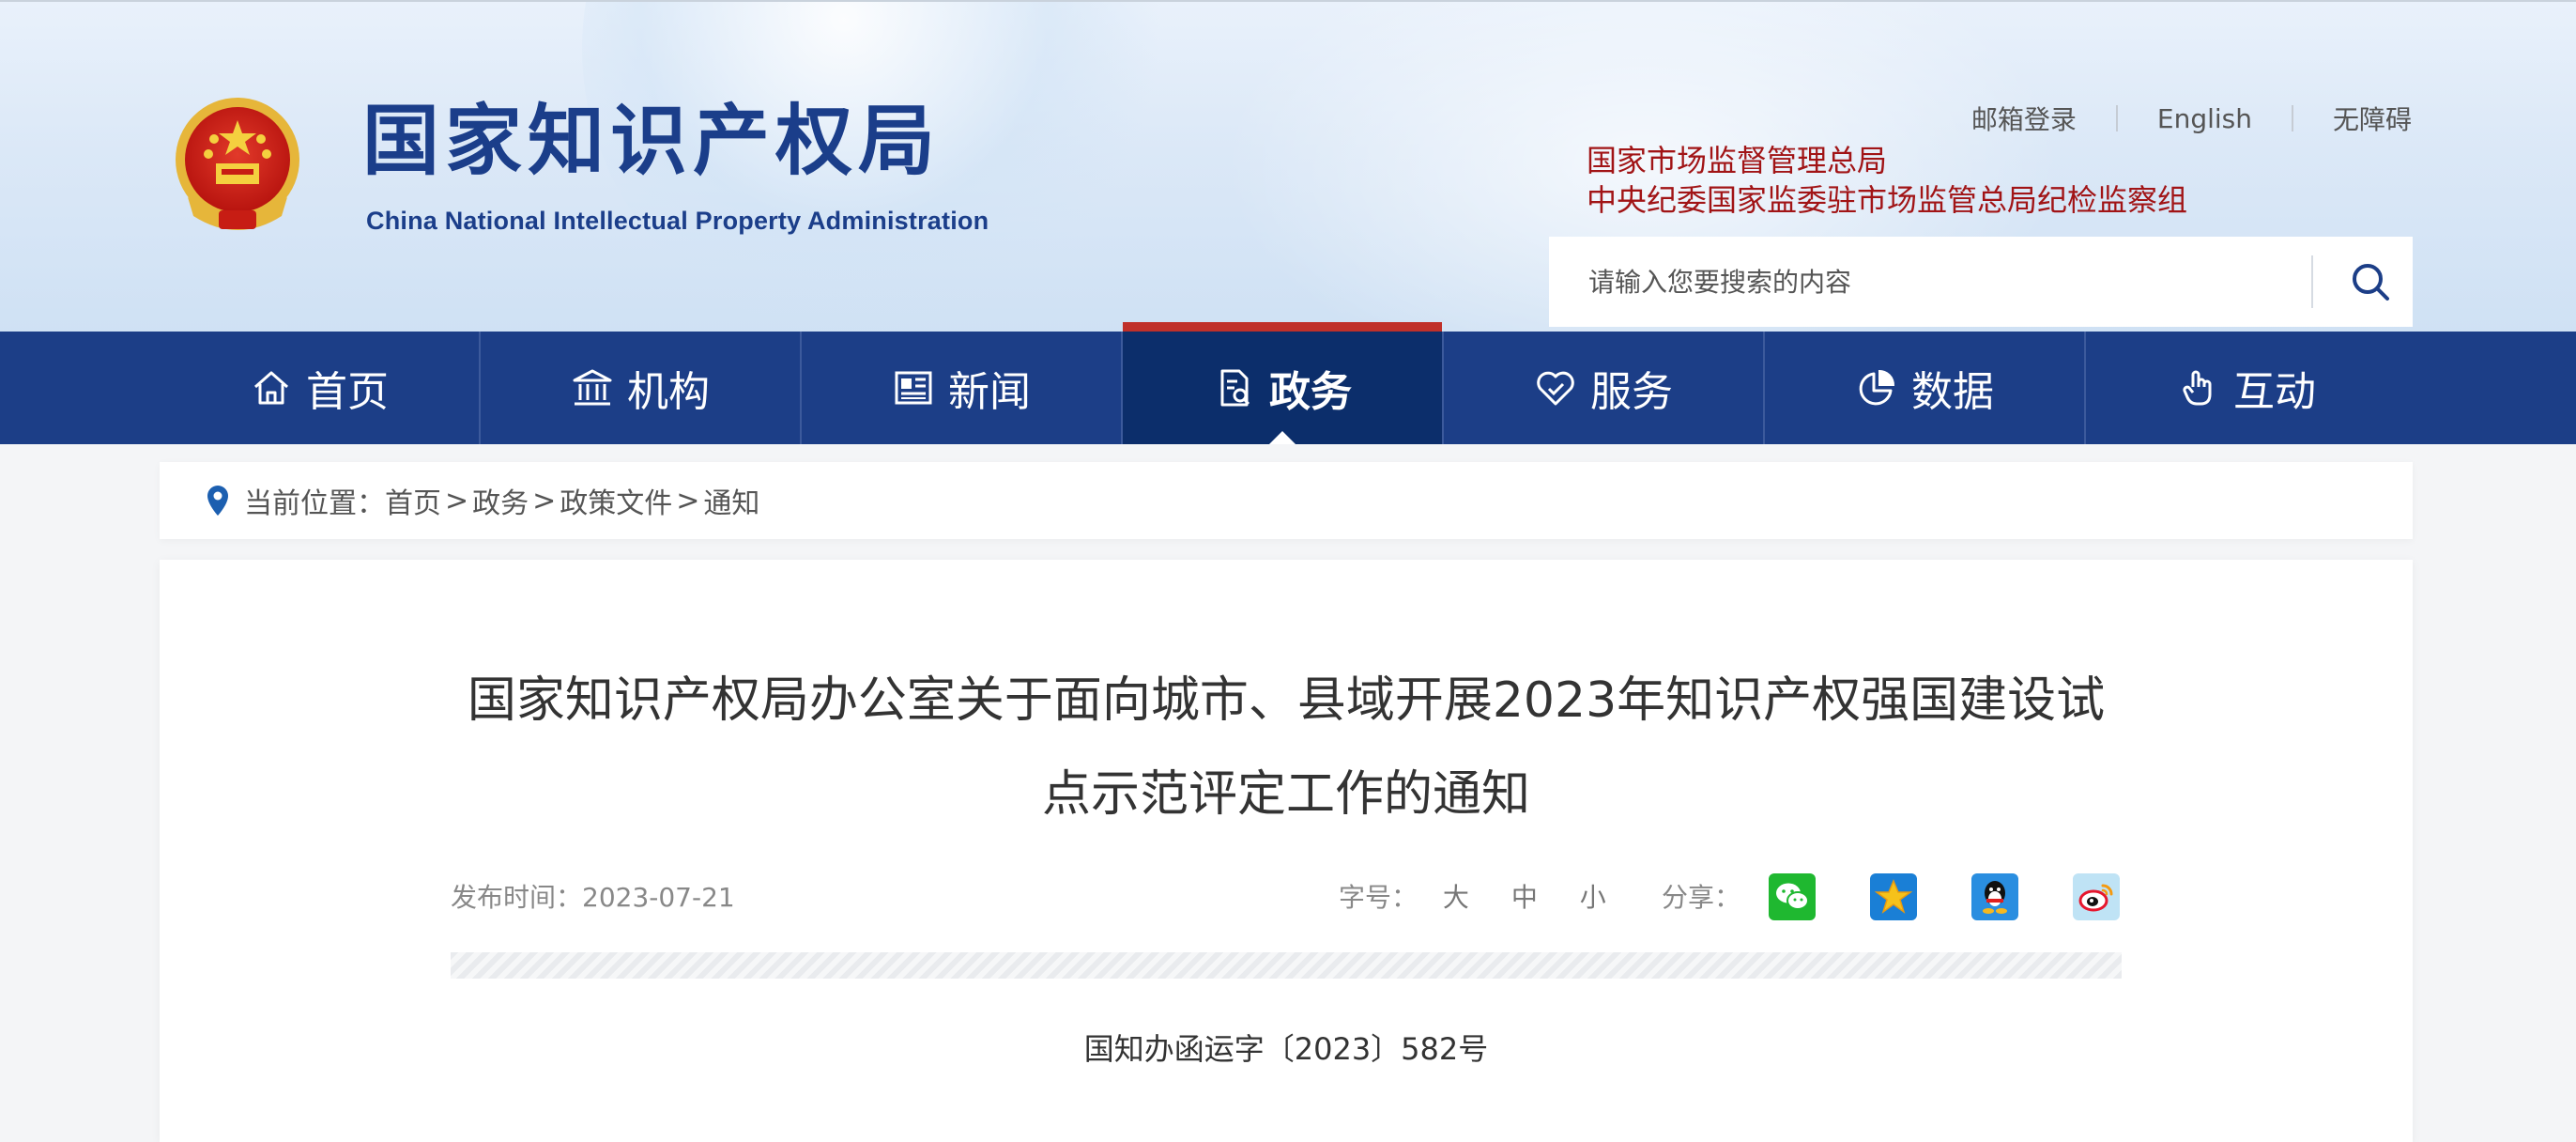 The image size is (2576, 1142). What do you see at coordinates (1524, 898) in the screenshot?
I see `font-size-medium: 中` at bounding box center [1524, 898].